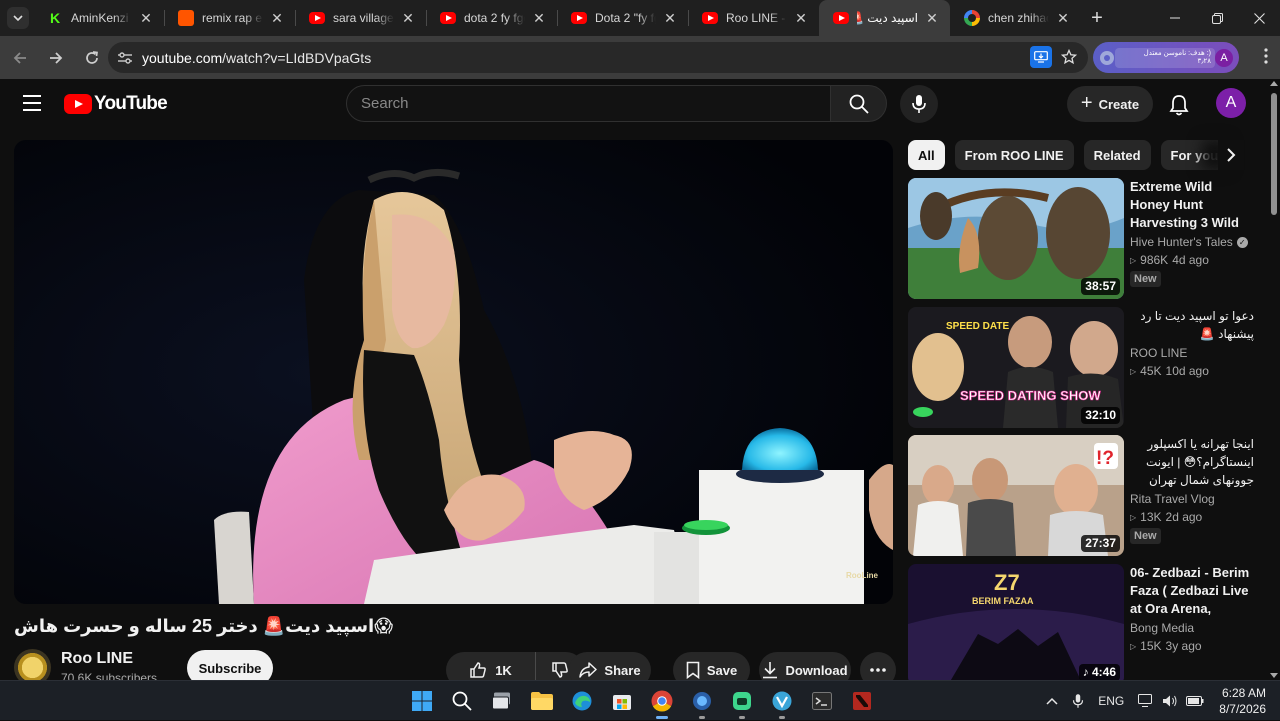 The image size is (1280, 721). Describe the element at coordinates (1111, 701) in the screenshot. I see `language-indicator: ENG` at that location.